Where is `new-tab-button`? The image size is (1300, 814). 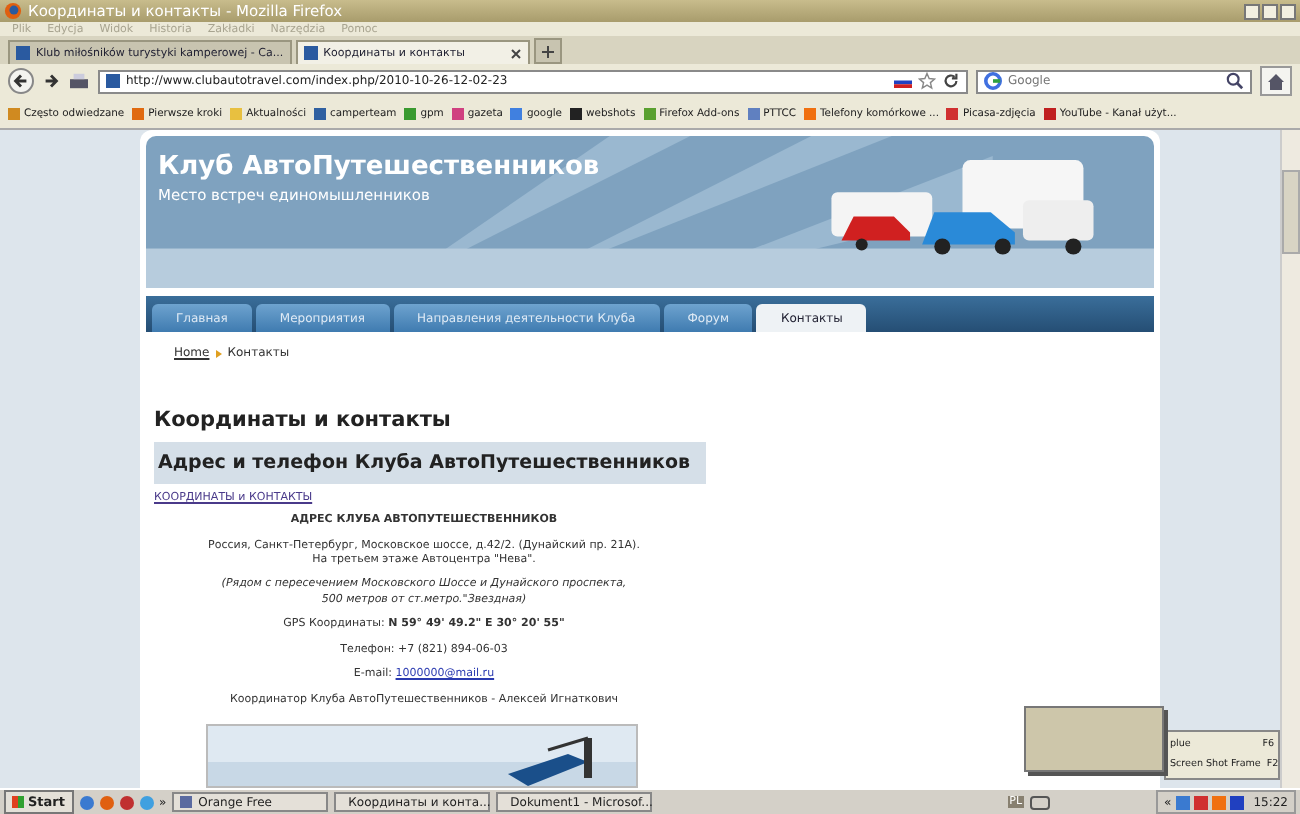
new-tab-button is located at coordinates (548, 51).